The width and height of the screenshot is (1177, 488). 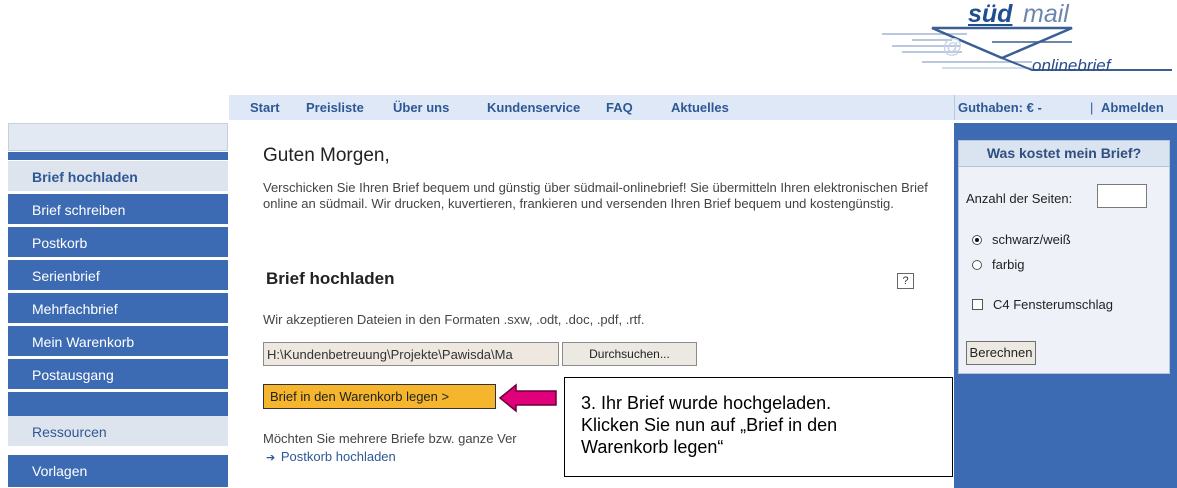 What do you see at coordinates (1031, 239) in the screenshot?
I see `radio-bw-label: schwarz/weiß` at bounding box center [1031, 239].